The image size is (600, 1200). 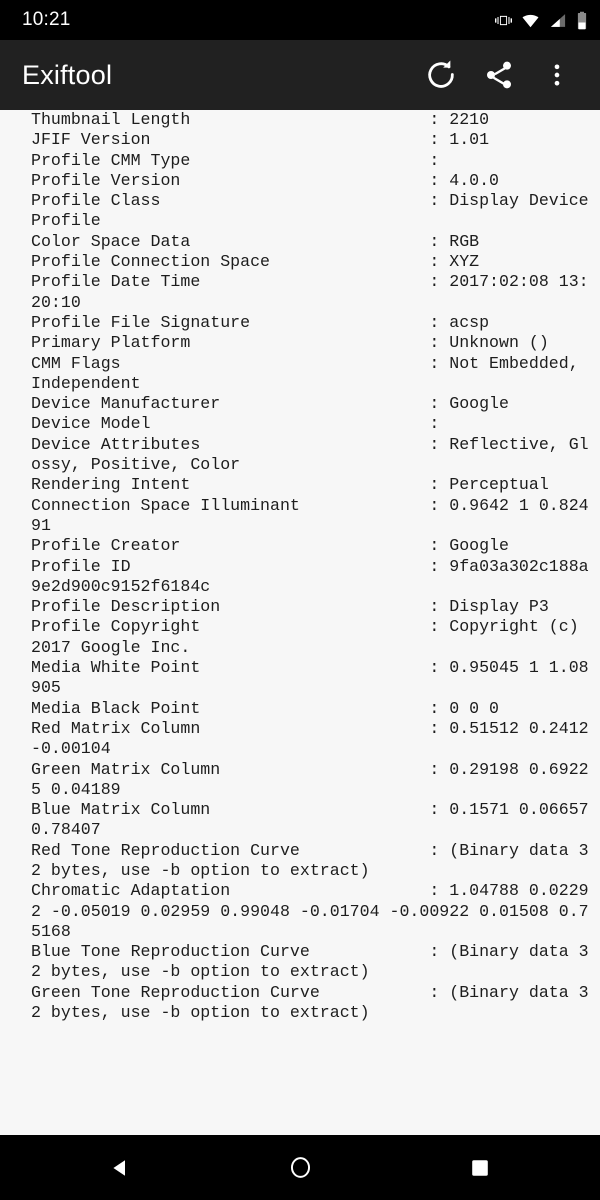 I want to click on more-vertical-icon, so click(x=557, y=75).